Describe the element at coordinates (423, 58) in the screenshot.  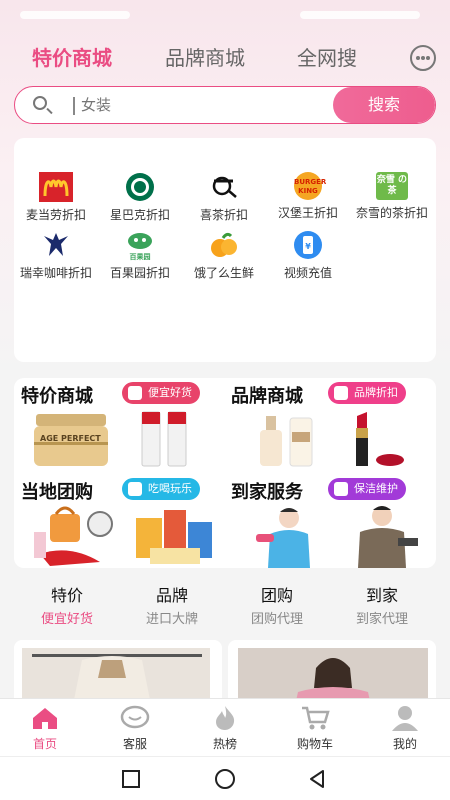
I see `message-icon` at that location.